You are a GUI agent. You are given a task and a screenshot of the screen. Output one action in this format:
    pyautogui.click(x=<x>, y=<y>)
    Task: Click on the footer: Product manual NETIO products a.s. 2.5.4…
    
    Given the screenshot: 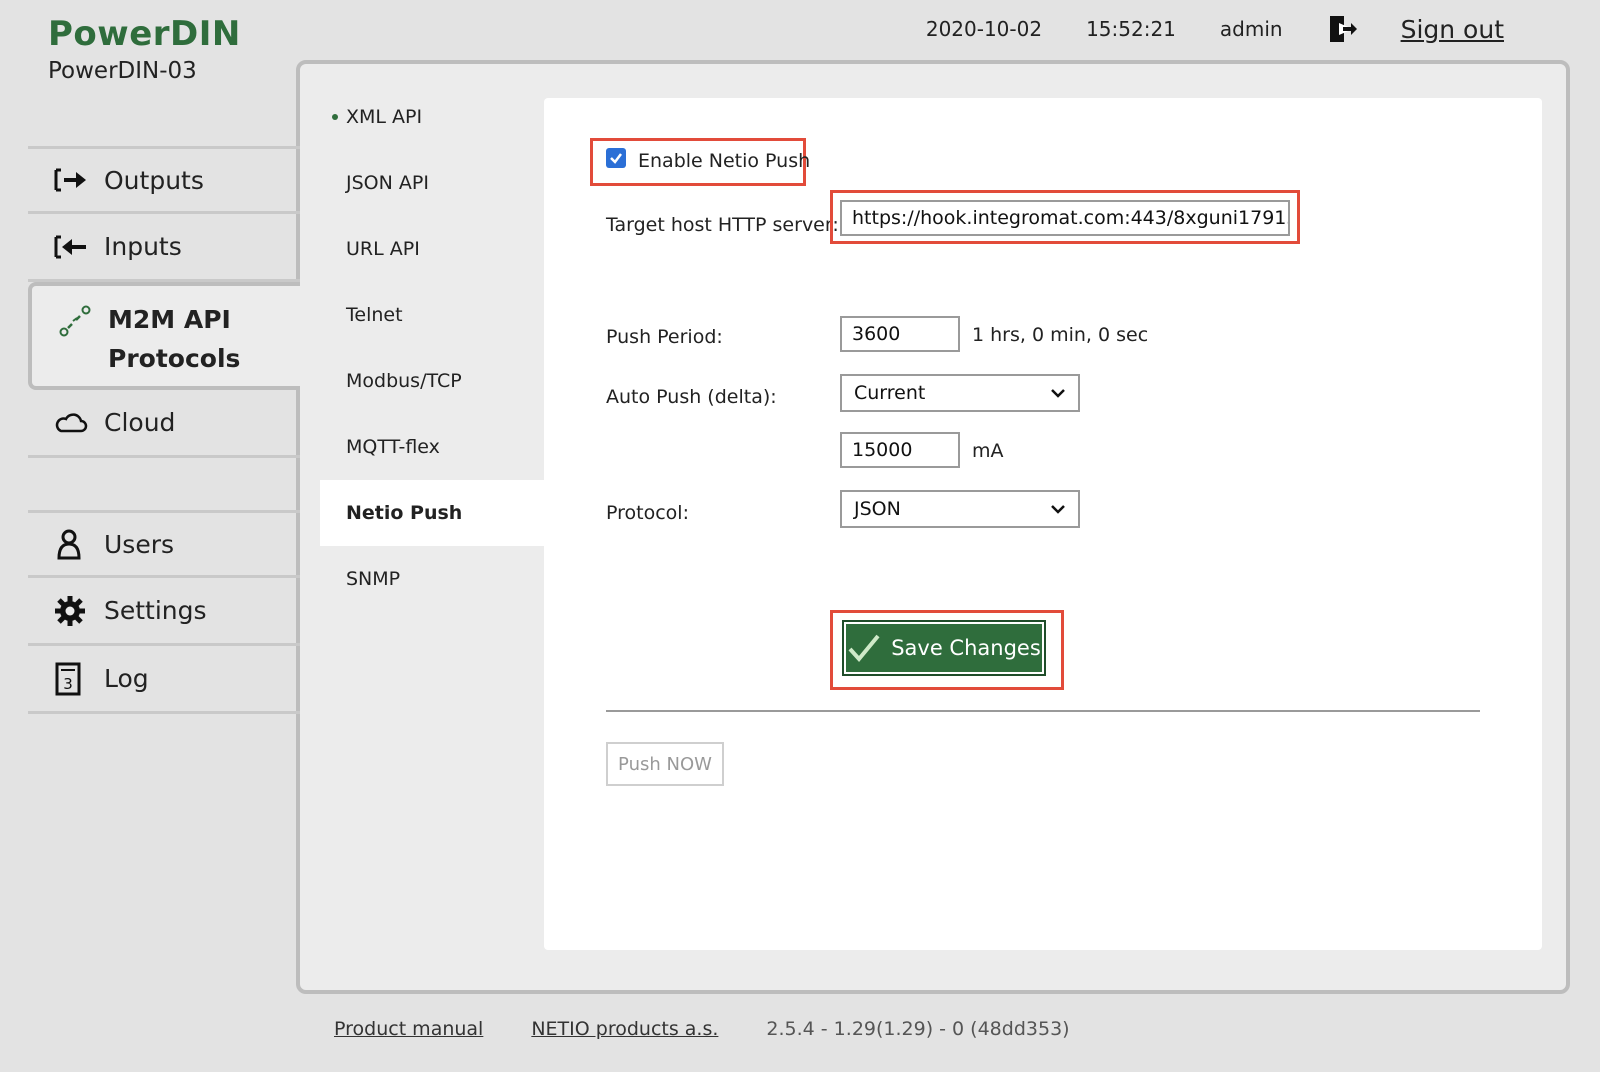 What is the action you would take?
    pyautogui.click(x=702, y=1029)
    